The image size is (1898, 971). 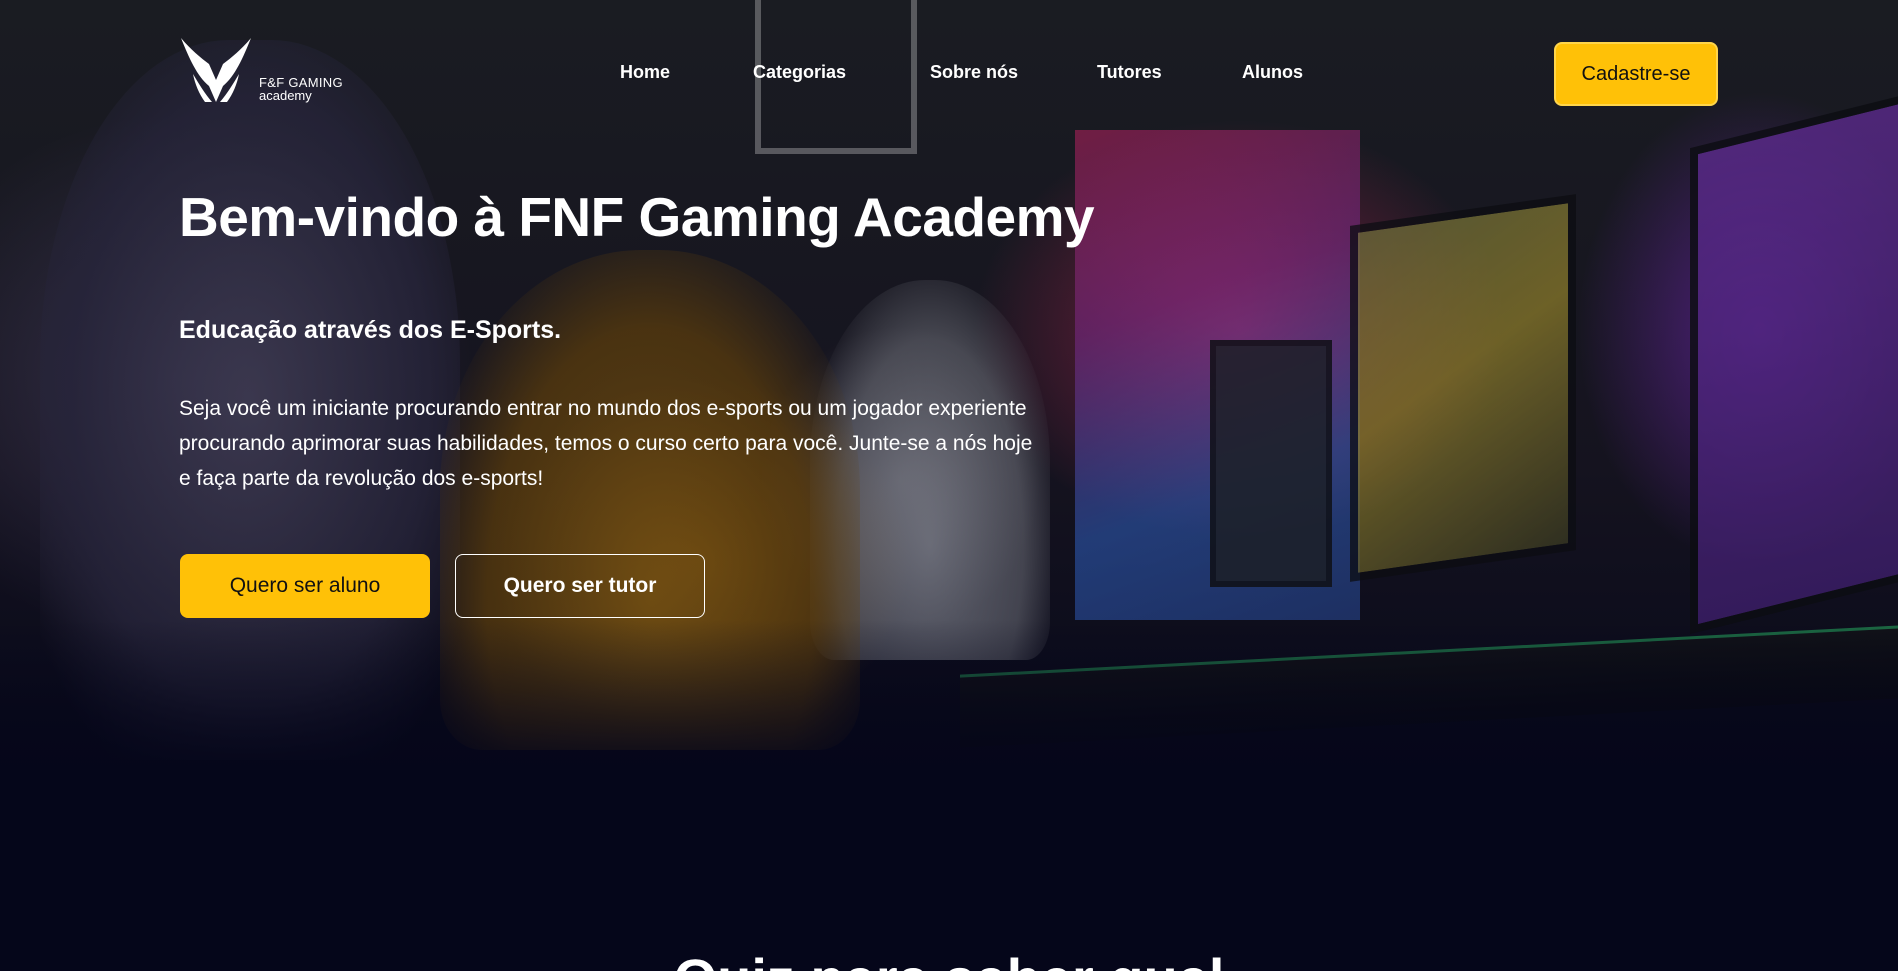 What do you see at coordinates (305, 586) in the screenshot?
I see `become-student-button: Quero ser aluno` at bounding box center [305, 586].